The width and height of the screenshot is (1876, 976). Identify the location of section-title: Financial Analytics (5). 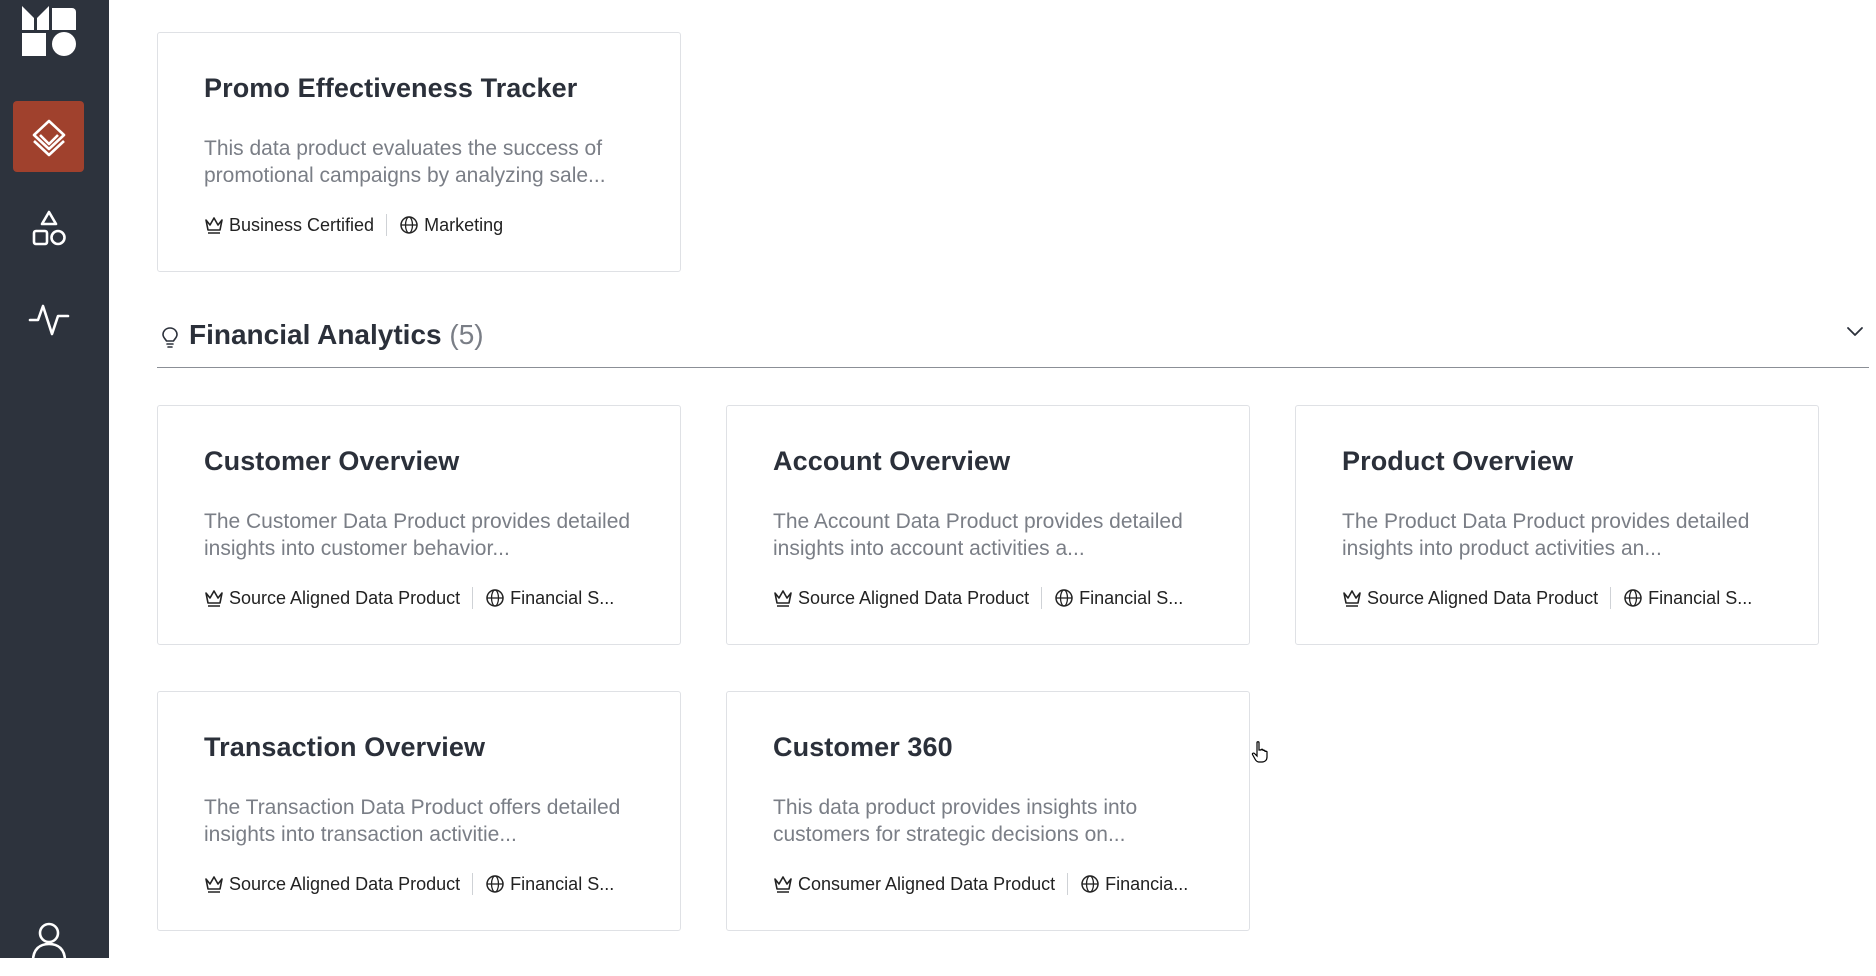
(336, 334).